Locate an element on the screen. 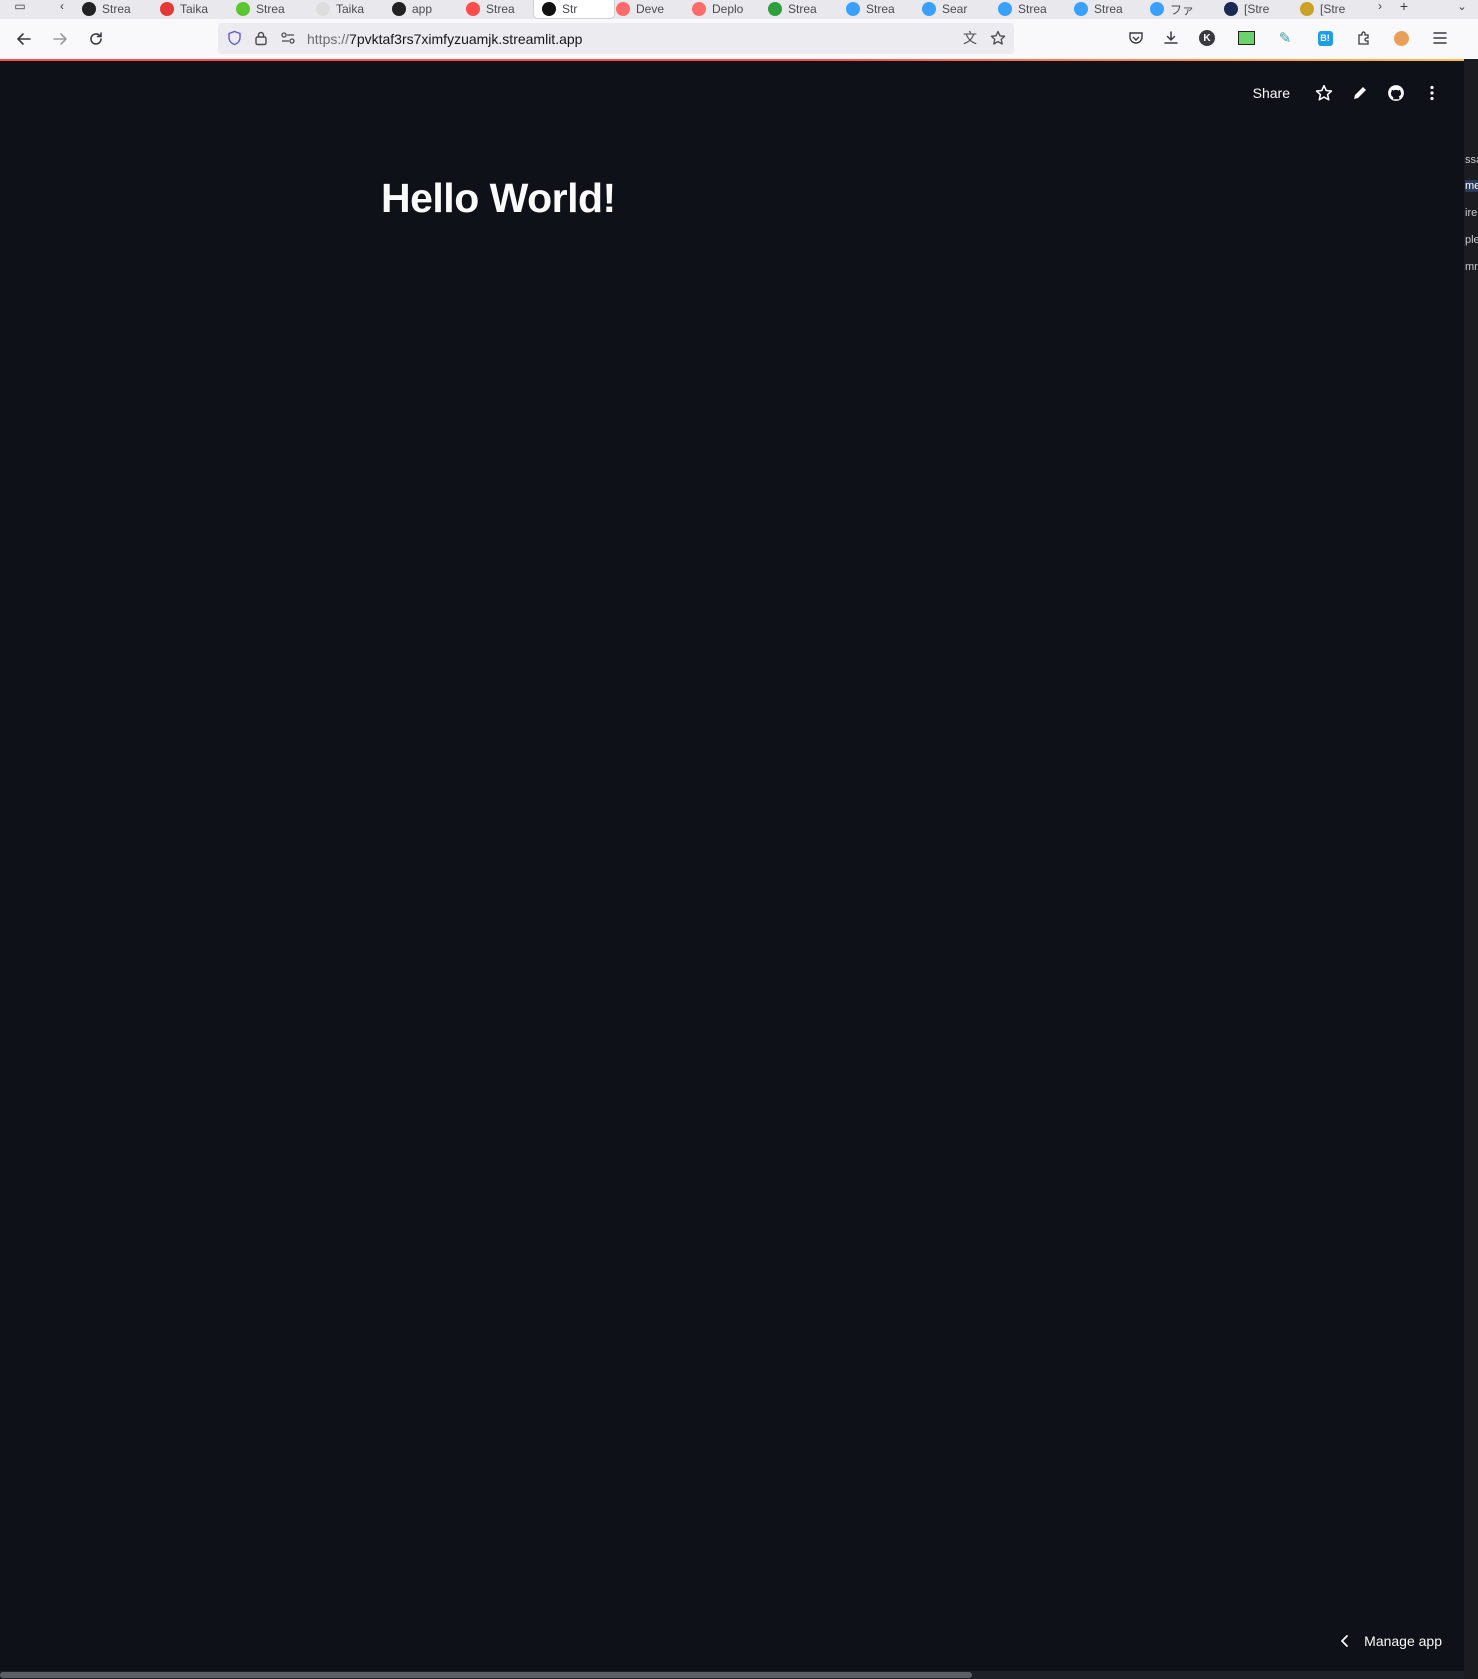 This screenshot has width=1478, height=1679. side-strip-text: ple is located at coordinates (1471, 240).